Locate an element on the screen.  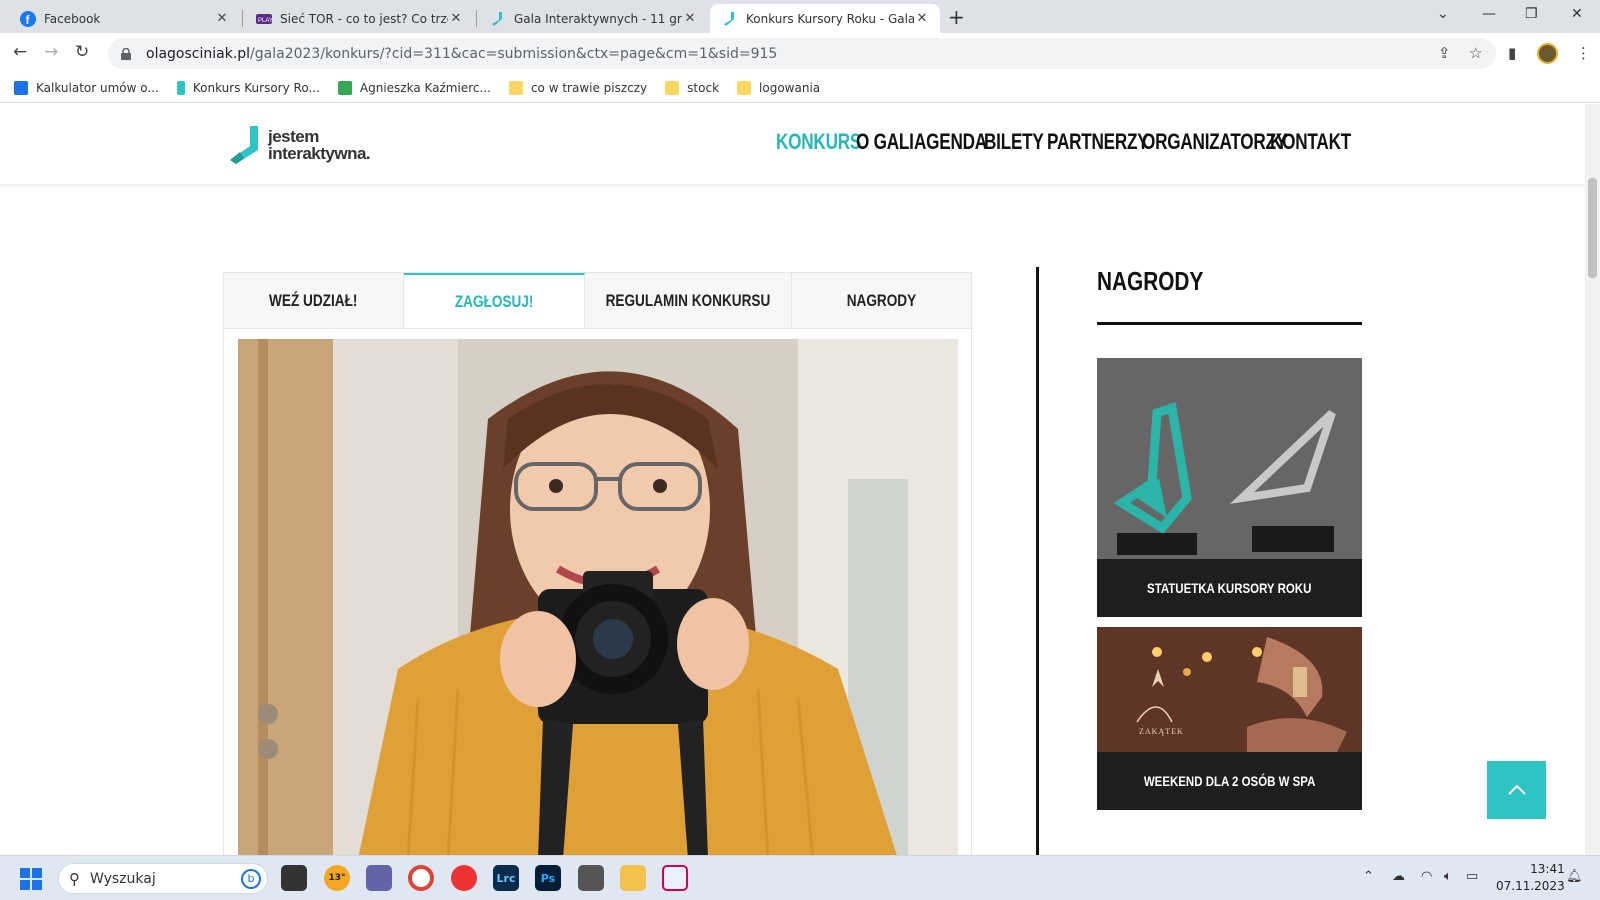
url-host: olagosciniak.pl is located at coordinates (198, 53).